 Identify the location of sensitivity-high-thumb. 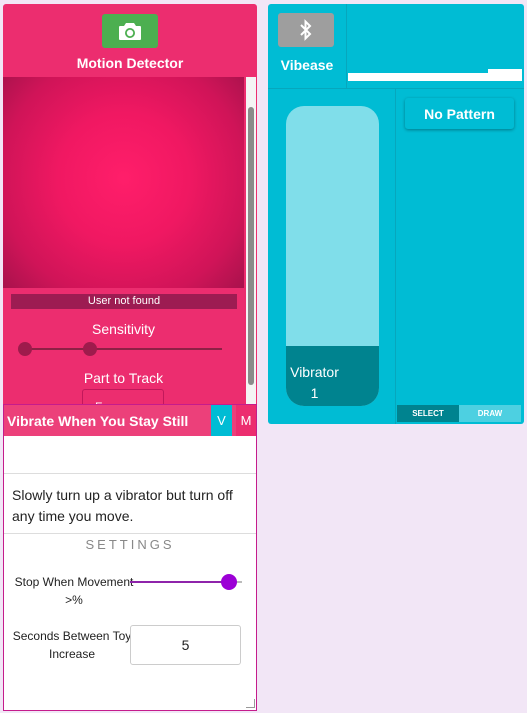
(90, 349).